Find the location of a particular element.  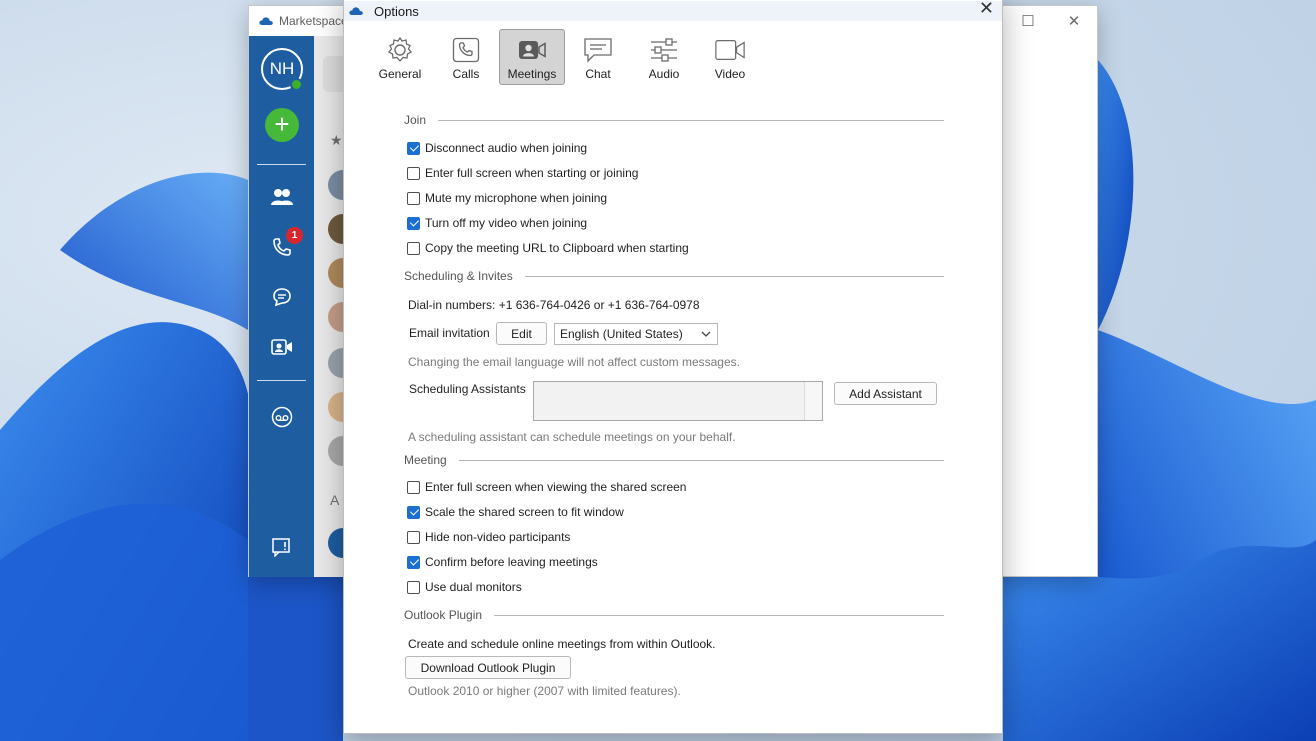

download-outlook-plugin-button: Download Outlook Plugin is located at coordinates (488, 667).